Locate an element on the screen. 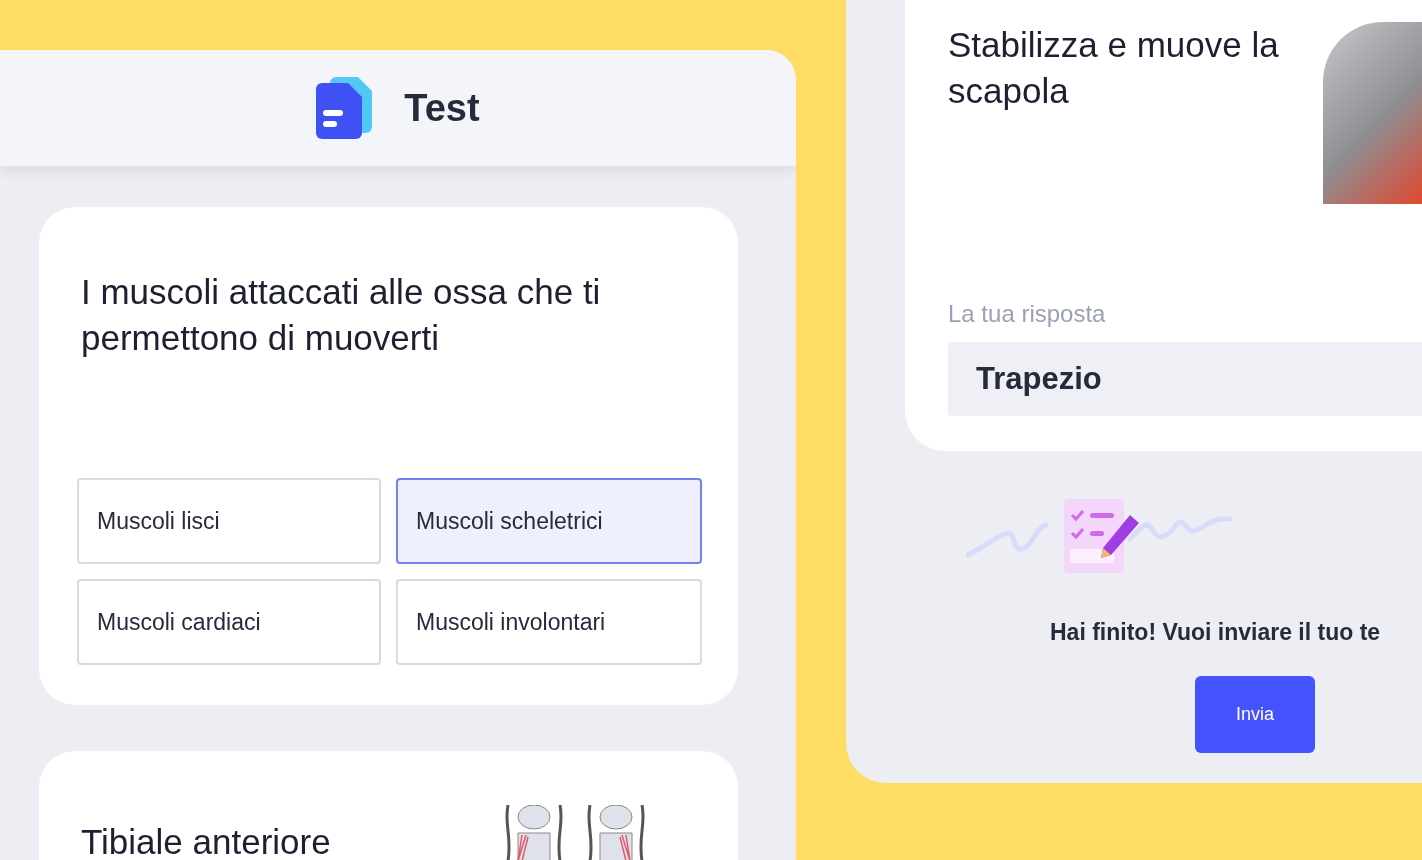 The height and width of the screenshot is (860, 1422). answer-option: Muscoli lisci is located at coordinates (229, 521).